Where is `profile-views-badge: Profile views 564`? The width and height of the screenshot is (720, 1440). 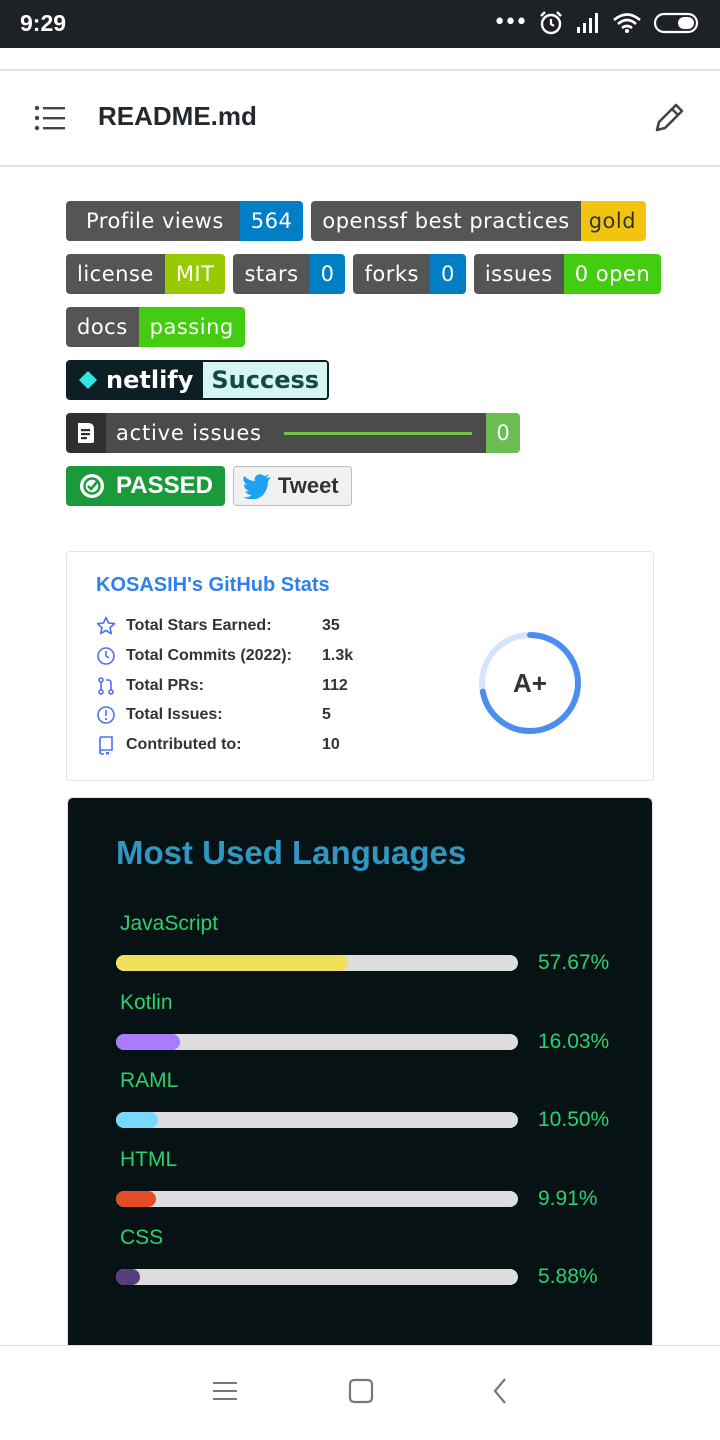 profile-views-badge: Profile views 564 is located at coordinates (185, 221).